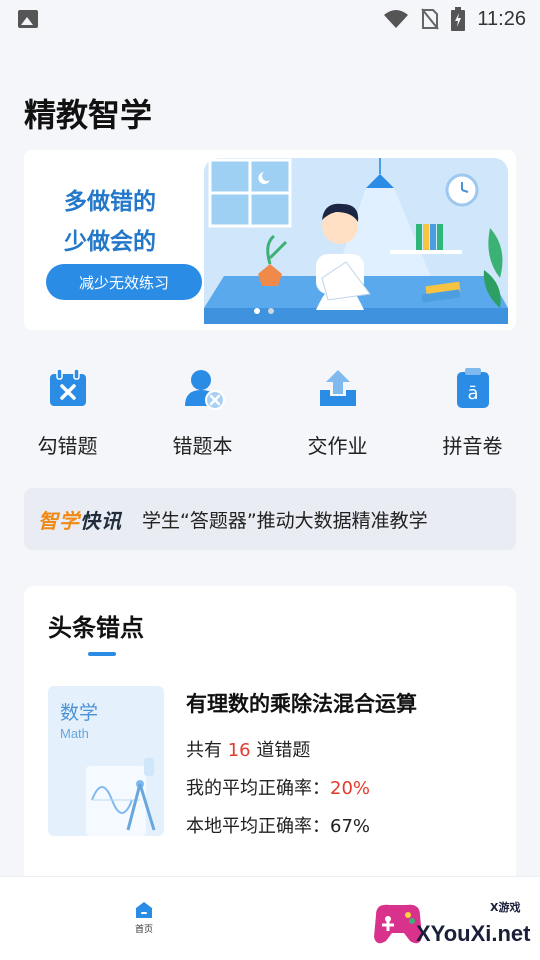 This screenshot has height=960, width=540. Describe the element at coordinates (67, 416) in the screenshot. I see `action-check-wrong: 勾错题` at that location.